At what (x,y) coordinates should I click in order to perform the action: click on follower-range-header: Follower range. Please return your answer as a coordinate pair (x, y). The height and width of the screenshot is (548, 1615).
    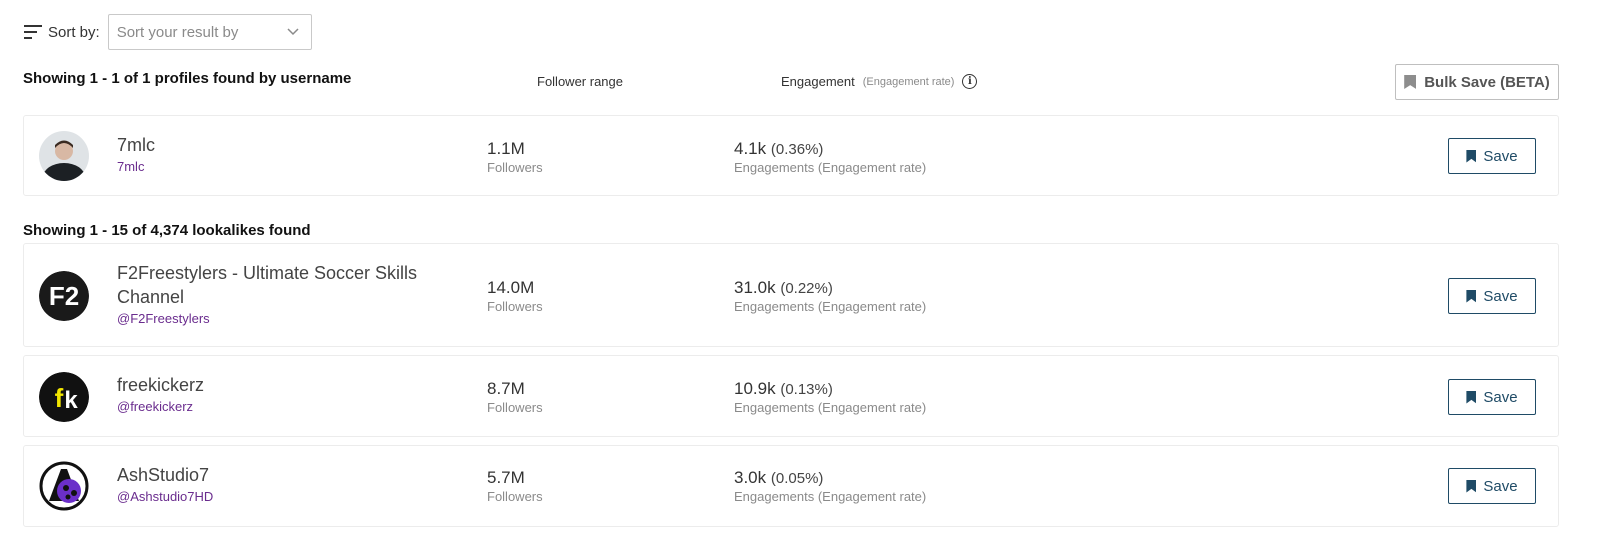
    Looking at the image, I should click on (580, 81).